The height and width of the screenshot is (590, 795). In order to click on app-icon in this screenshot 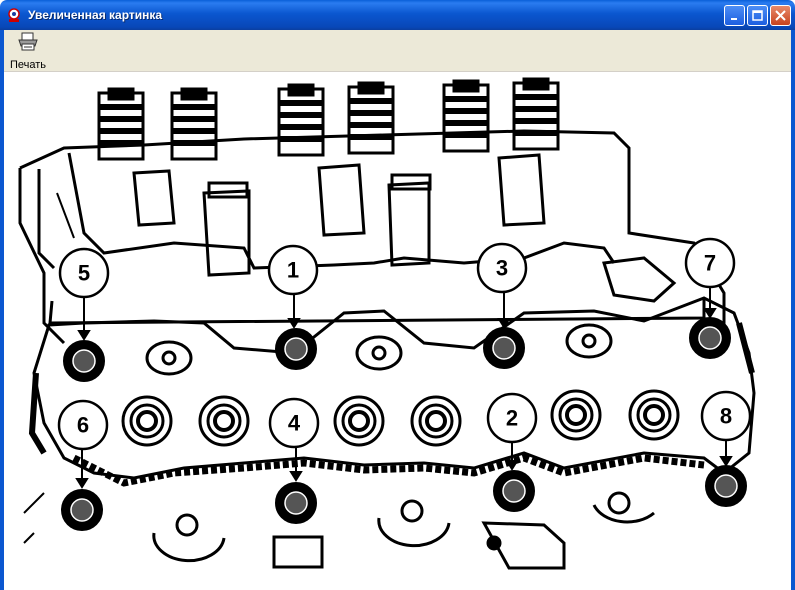, I will do `click(14, 15)`.